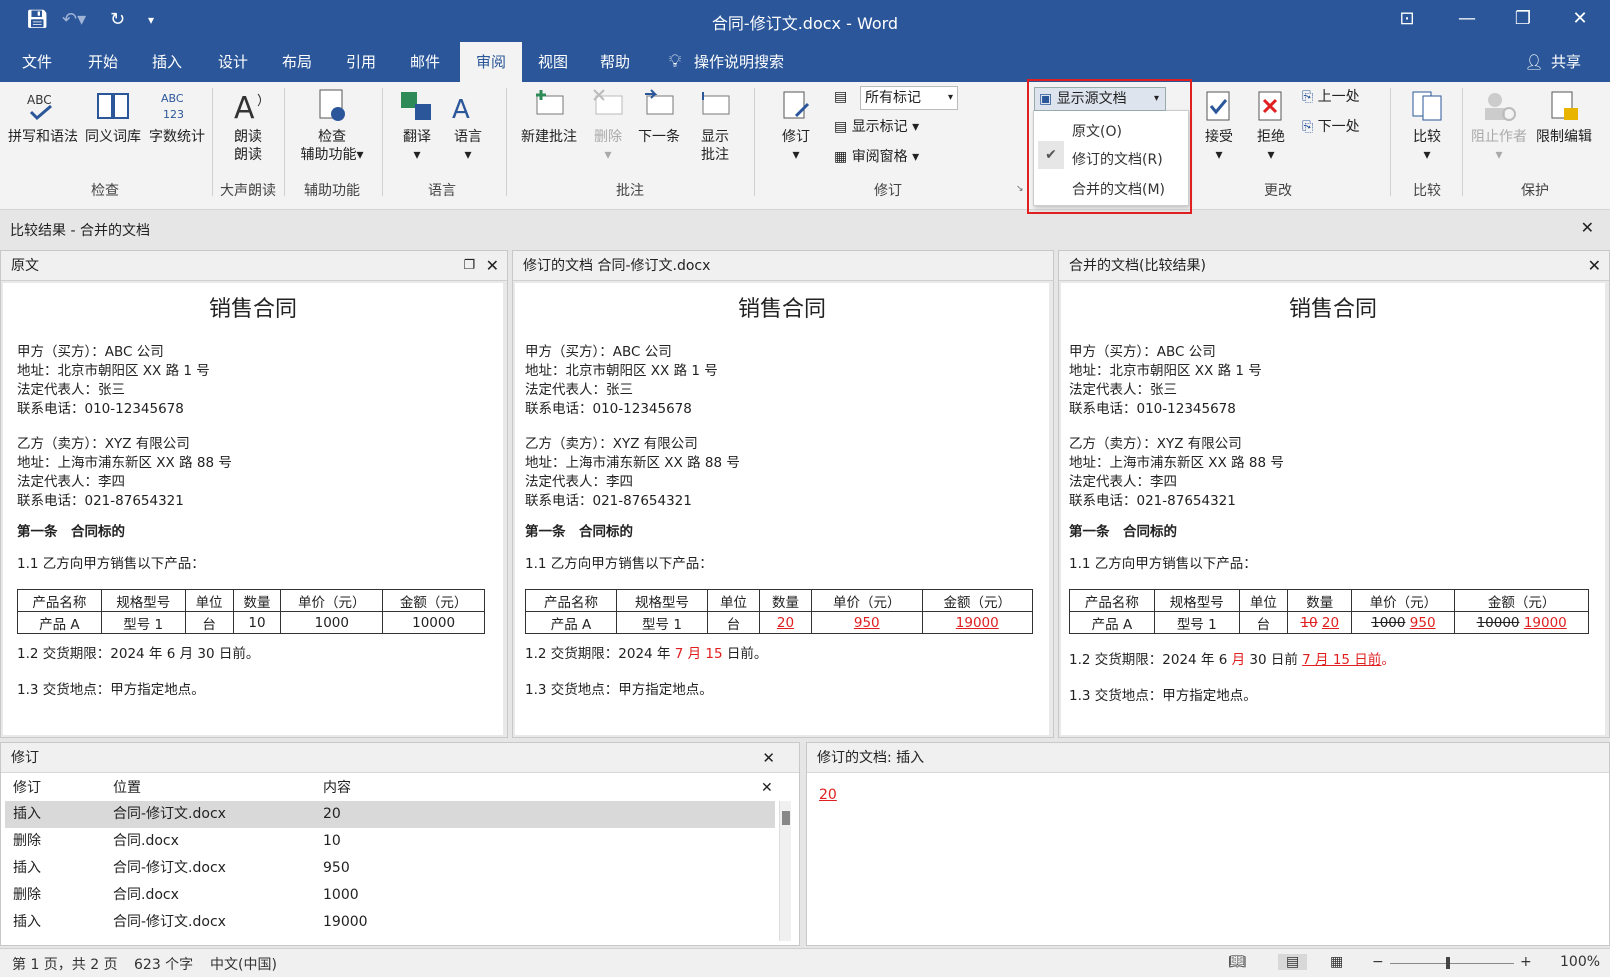 This screenshot has height=977, width=1610. Describe the element at coordinates (37, 62) in the screenshot. I see `tab-file: 文件` at that location.